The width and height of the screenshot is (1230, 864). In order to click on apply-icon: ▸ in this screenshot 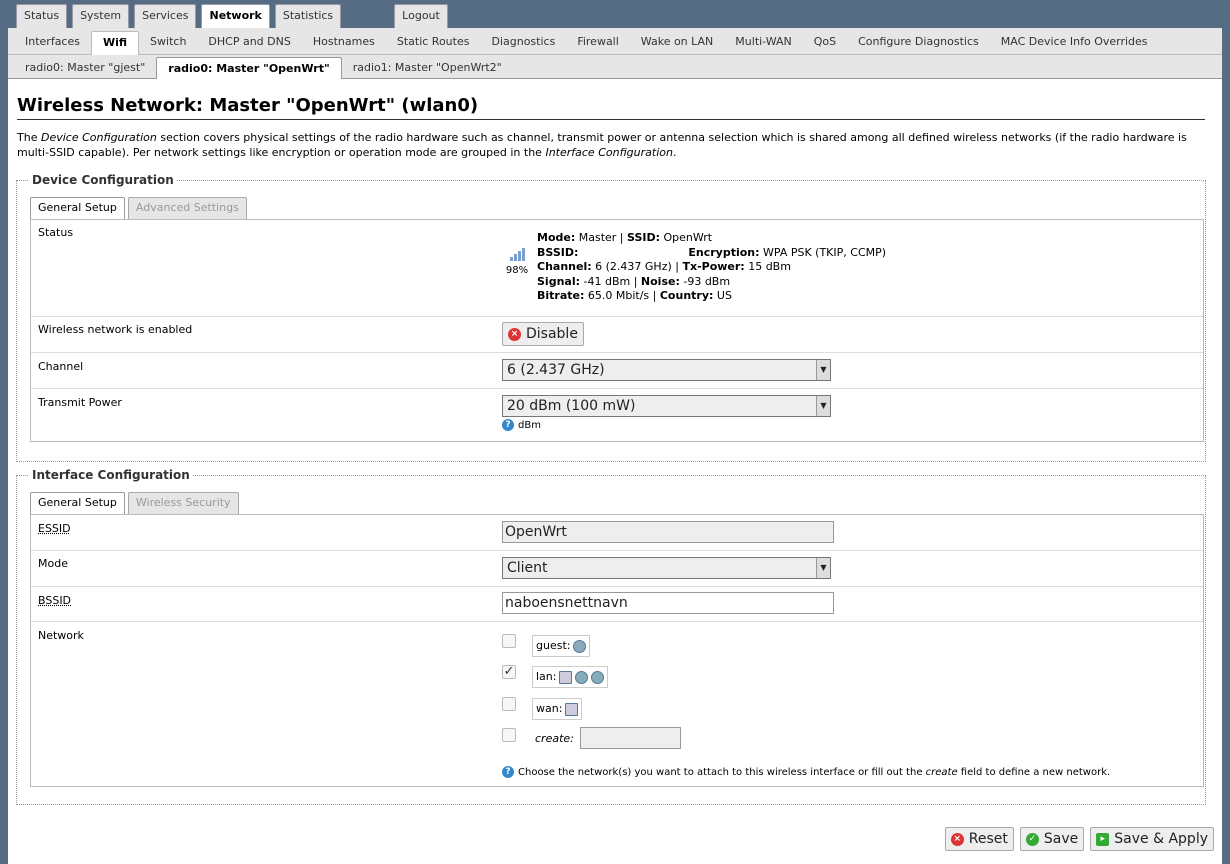, I will do `click(1103, 839)`.